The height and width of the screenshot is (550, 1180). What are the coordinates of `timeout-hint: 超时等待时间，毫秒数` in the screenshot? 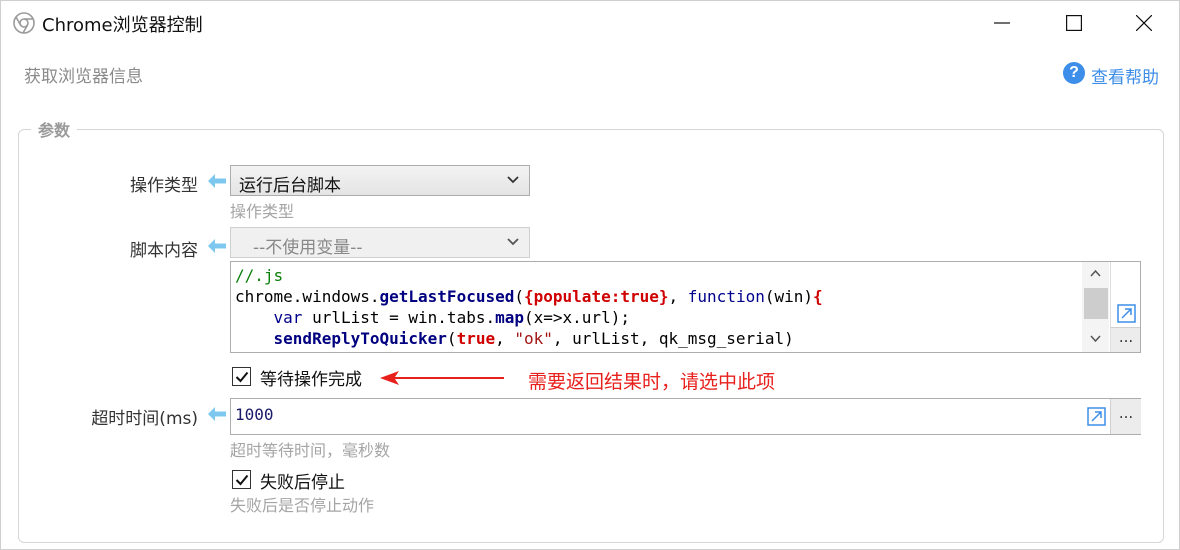 It's located at (310, 450).